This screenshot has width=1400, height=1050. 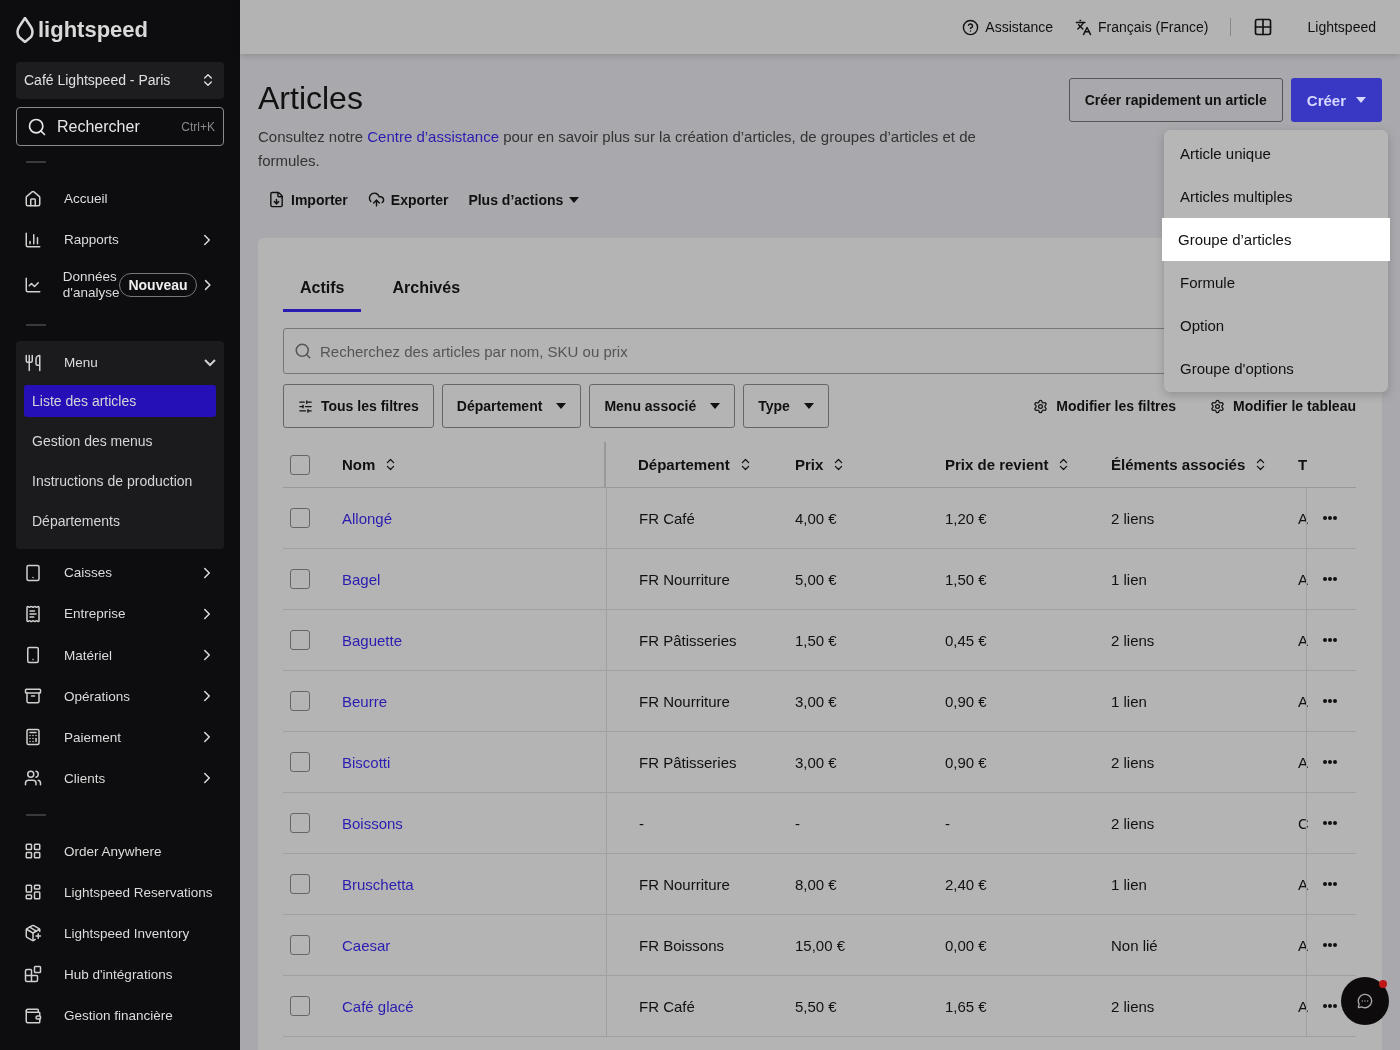 What do you see at coordinates (120, 80) in the screenshot?
I see `location-selector: Café Lightspeed - Paris` at bounding box center [120, 80].